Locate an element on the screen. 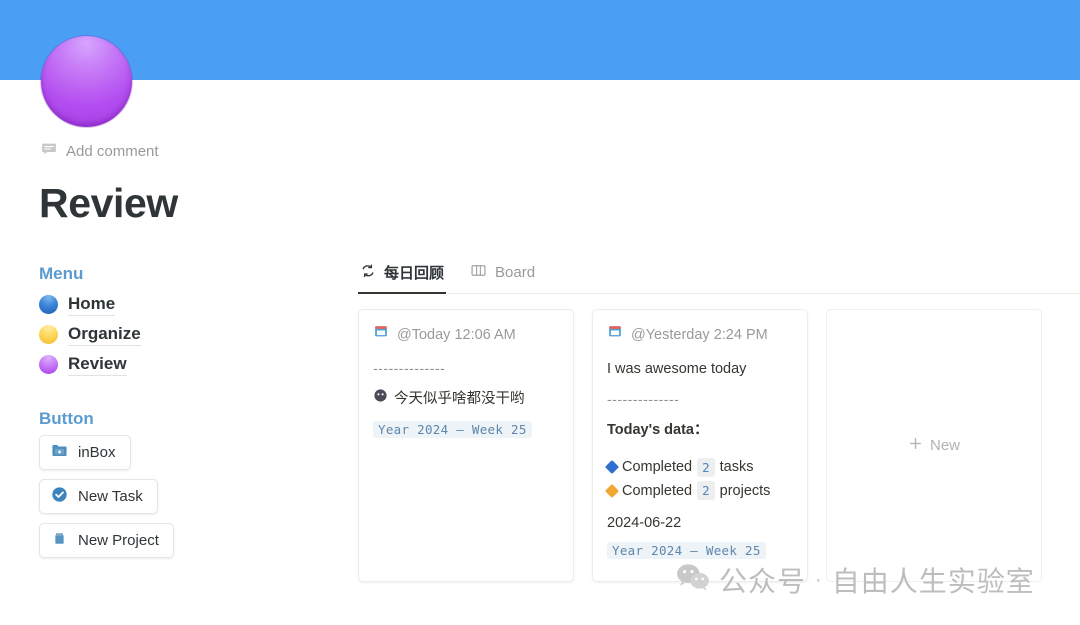  page-title: Review is located at coordinates (108, 203).